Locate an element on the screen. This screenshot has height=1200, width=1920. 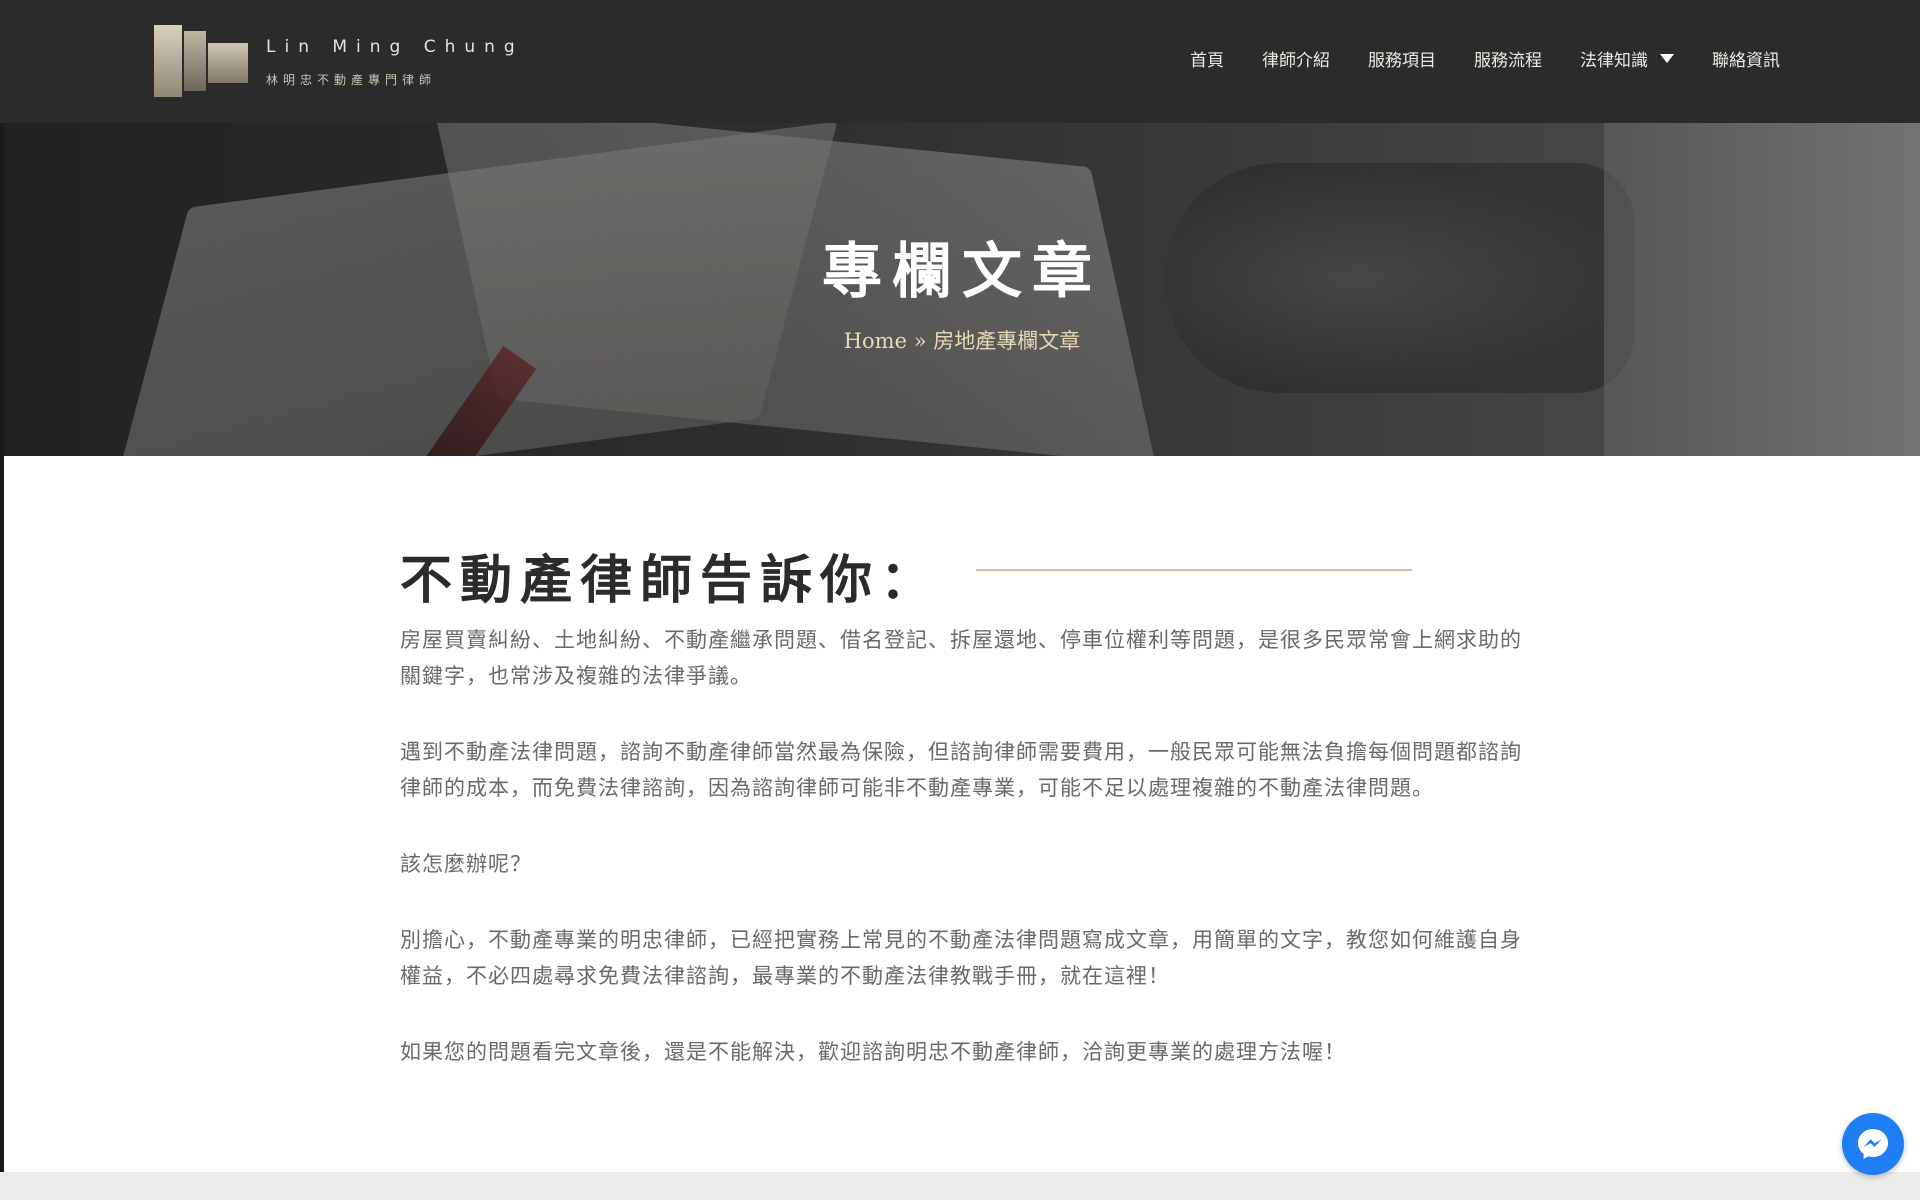
main-nav: 首頁 律師介紹 服務項目 服務流程 法律知識 聯絡資訊 is located at coordinates (1485, 58).